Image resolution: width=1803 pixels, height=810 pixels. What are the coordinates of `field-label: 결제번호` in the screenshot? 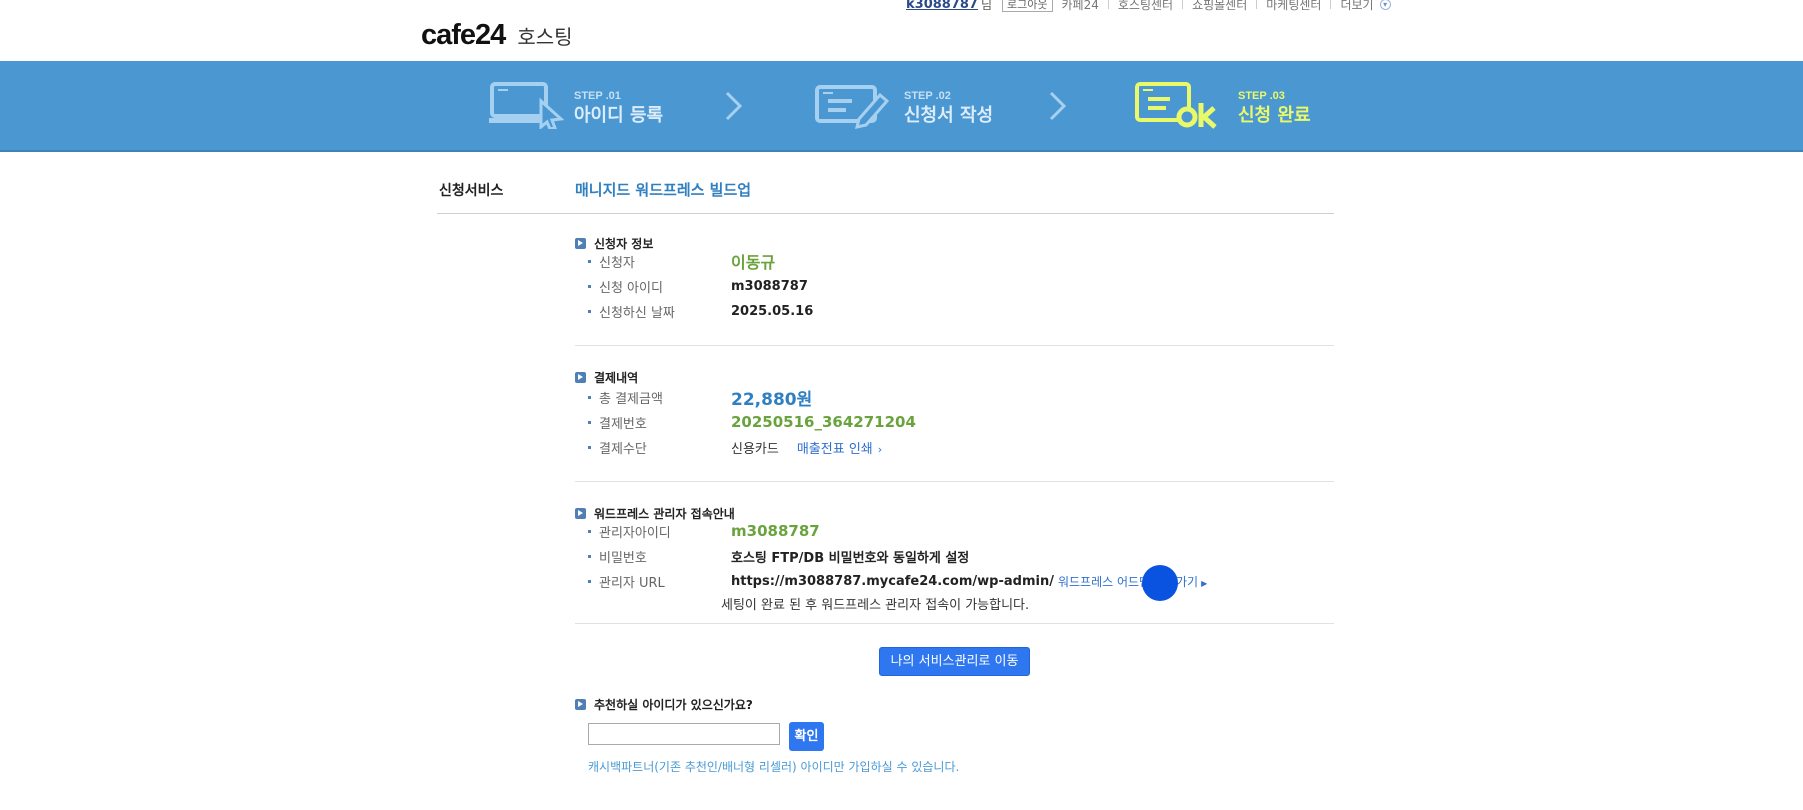 It's located at (623, 424).